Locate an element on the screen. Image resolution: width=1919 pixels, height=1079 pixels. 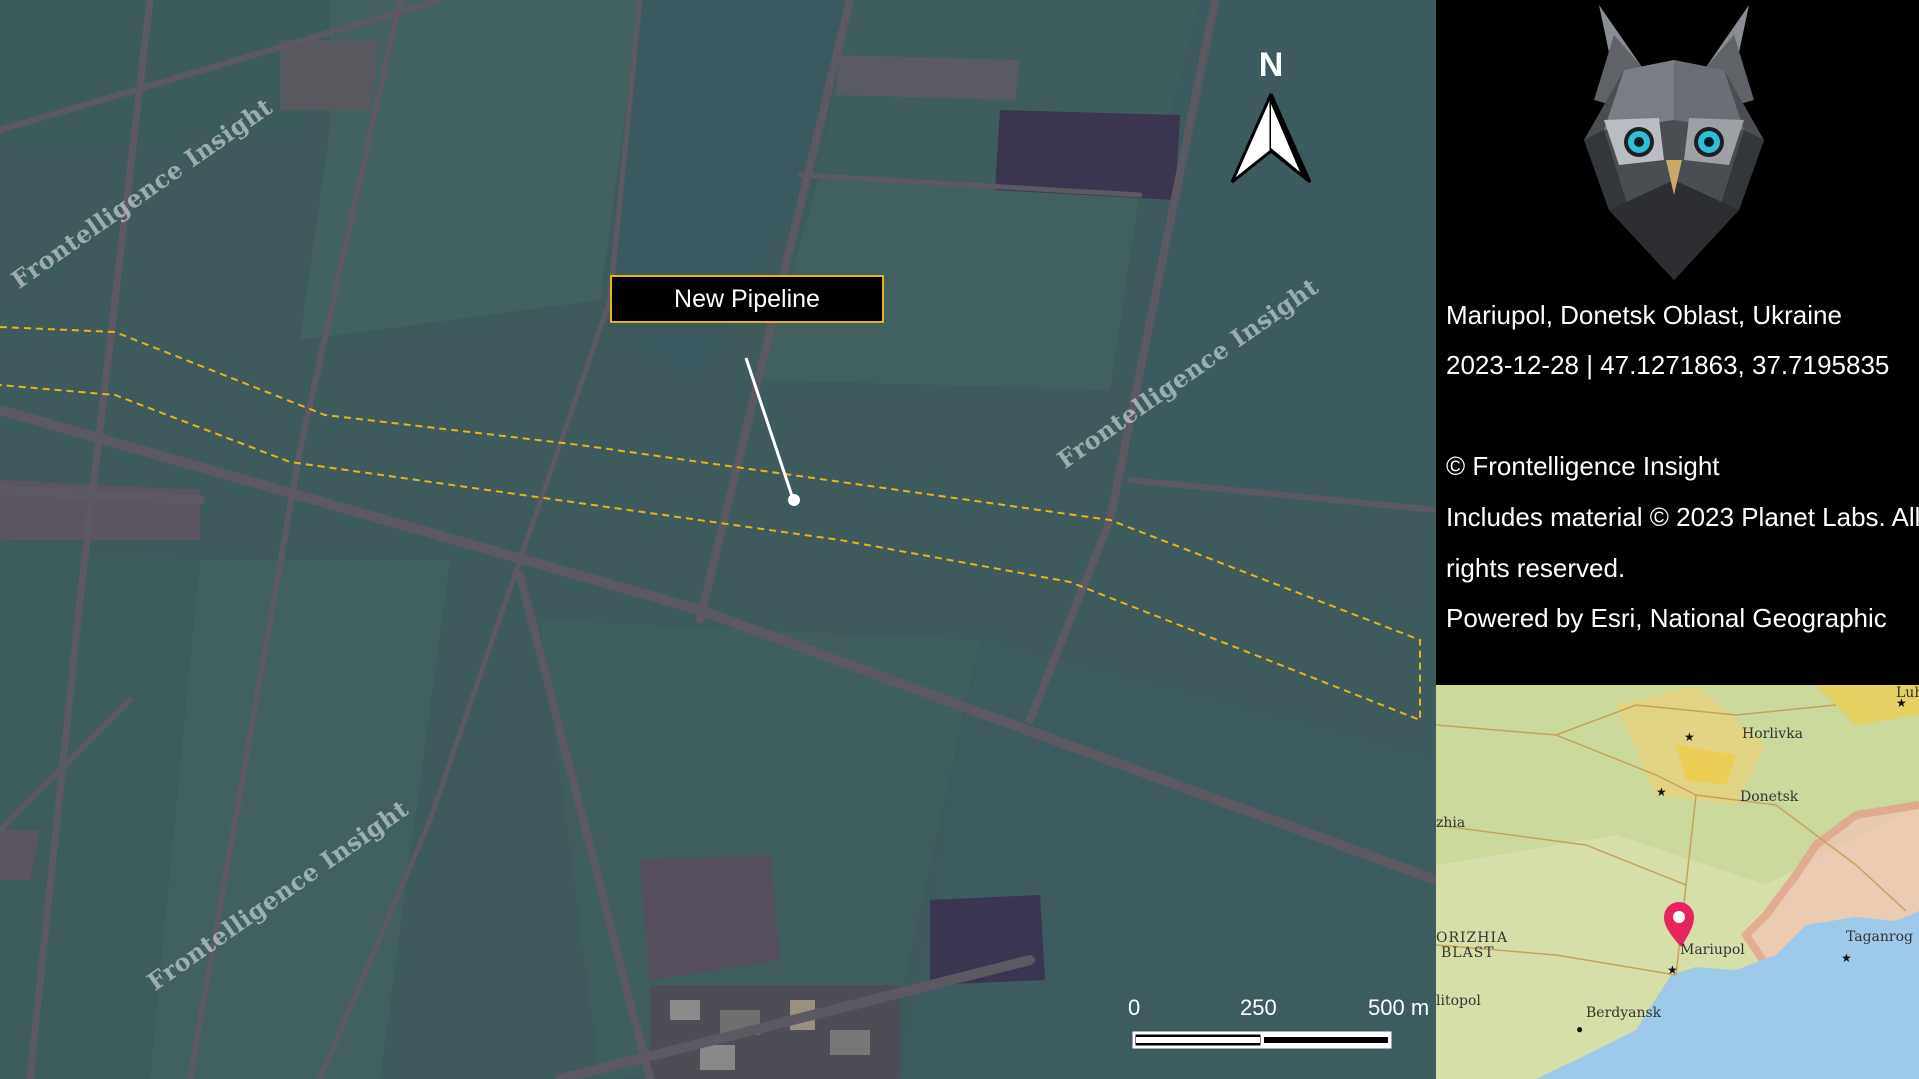
inset-map-graphic: ★ ★ ★ ★ ● ★ is located at coordinates (1677, 882).